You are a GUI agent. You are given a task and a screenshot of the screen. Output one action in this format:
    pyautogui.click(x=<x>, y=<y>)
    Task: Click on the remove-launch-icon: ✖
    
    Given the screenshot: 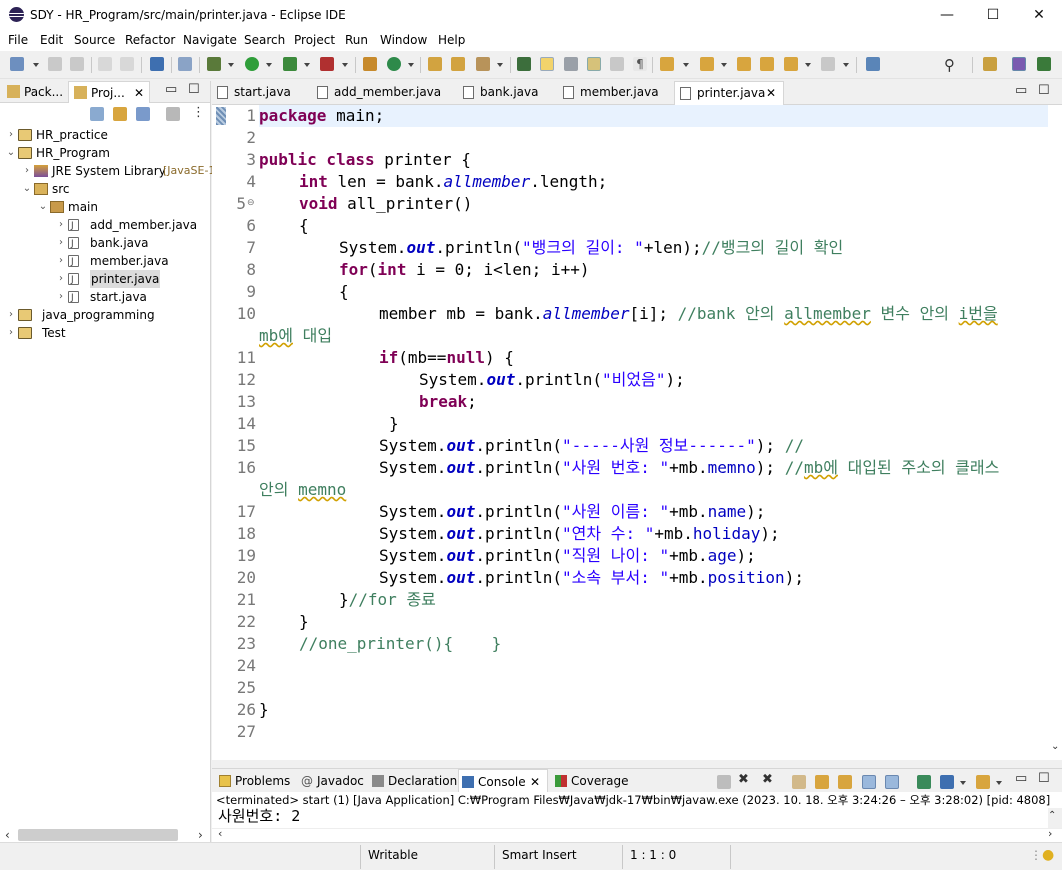 What is the action you would take?
    pyautogui.click(x=743, y=779)
    